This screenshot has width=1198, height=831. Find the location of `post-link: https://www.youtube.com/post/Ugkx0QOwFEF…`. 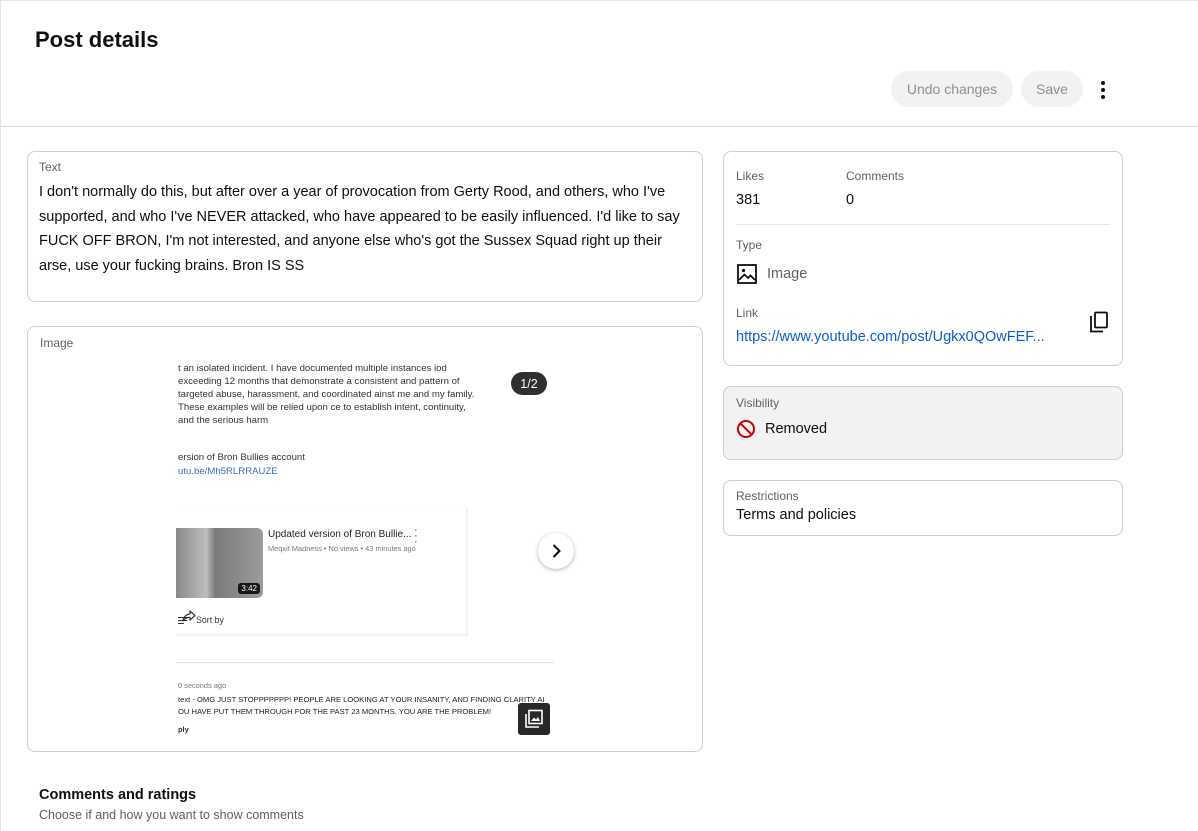

post-link: https://www.youtube.com/post/Ugkx0QOwFEF… is located at coordinates (898, 337).